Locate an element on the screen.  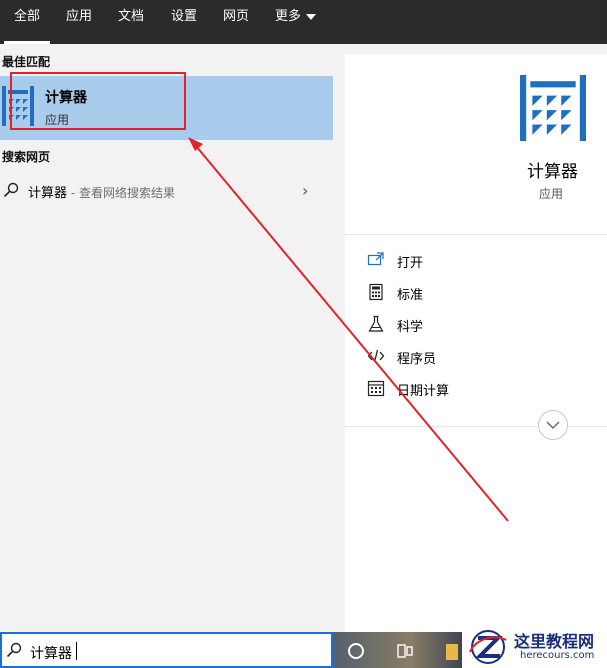
watermark: 这里教程网 herecours.com is located at coordinates (534, 647).